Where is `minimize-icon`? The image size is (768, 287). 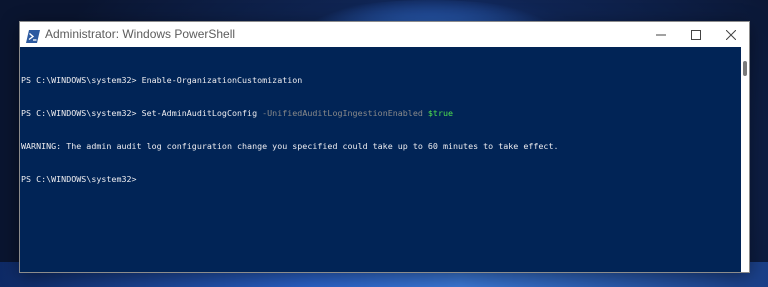 minimize-icon is located at coordinates (661, 34).